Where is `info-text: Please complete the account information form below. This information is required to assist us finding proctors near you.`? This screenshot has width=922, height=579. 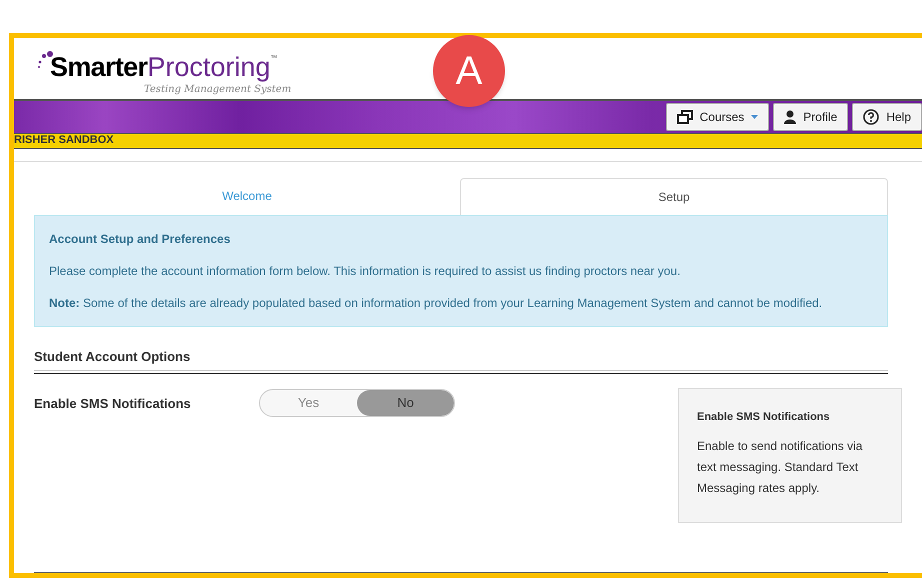 info-text: Please complete the account information form below. This information is required to assist us finding proctors near you. is located at coordinates (365, 271).